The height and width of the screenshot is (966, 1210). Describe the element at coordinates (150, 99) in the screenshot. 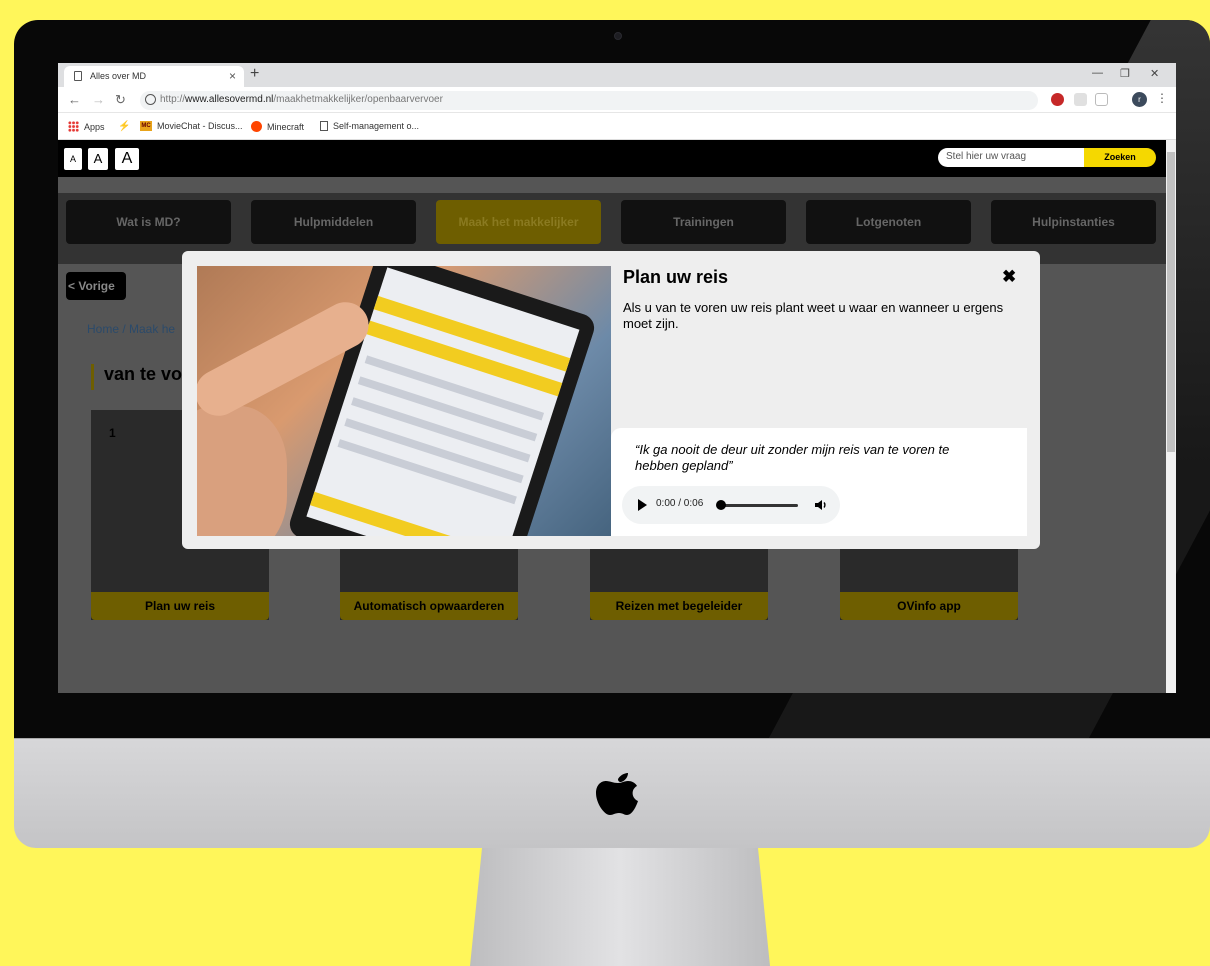

I see `site-info-icon` at that location.